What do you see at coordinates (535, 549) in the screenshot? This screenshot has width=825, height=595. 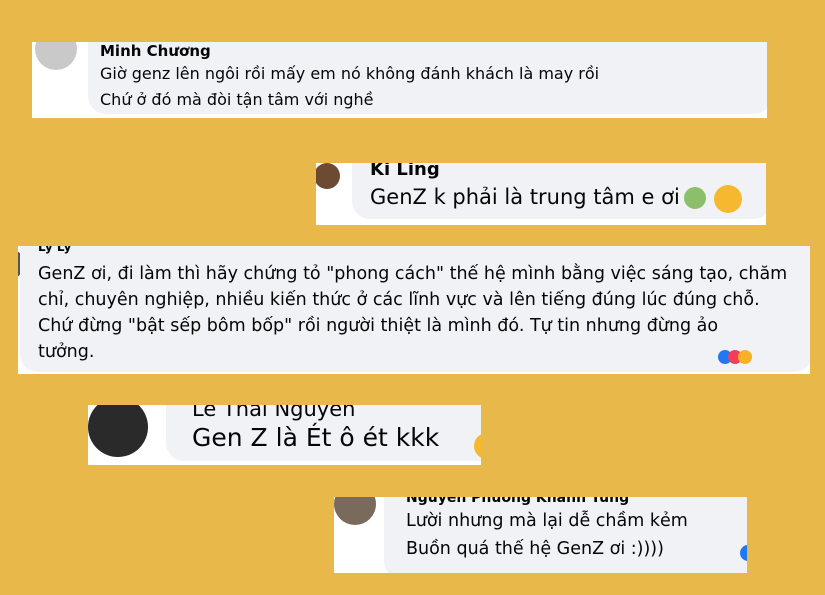 I see `comment-text-line: Buồn quá thế hệ GenZ ơi :))))` at bounding box center [535, 549].